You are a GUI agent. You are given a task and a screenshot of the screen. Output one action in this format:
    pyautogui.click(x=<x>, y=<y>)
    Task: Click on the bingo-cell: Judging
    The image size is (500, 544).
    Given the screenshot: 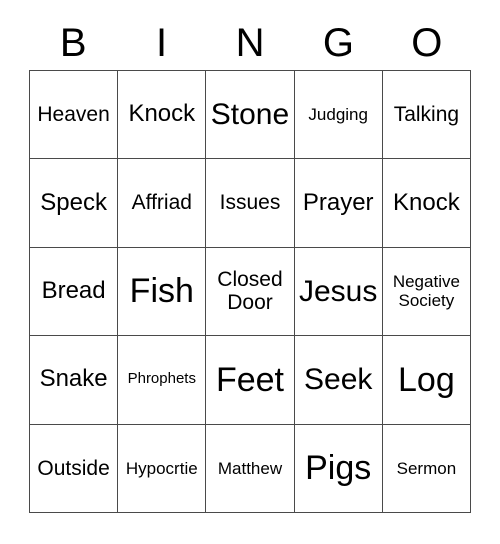 What is the action you would take?
    pyautogui.click(x=338, y=115)
    